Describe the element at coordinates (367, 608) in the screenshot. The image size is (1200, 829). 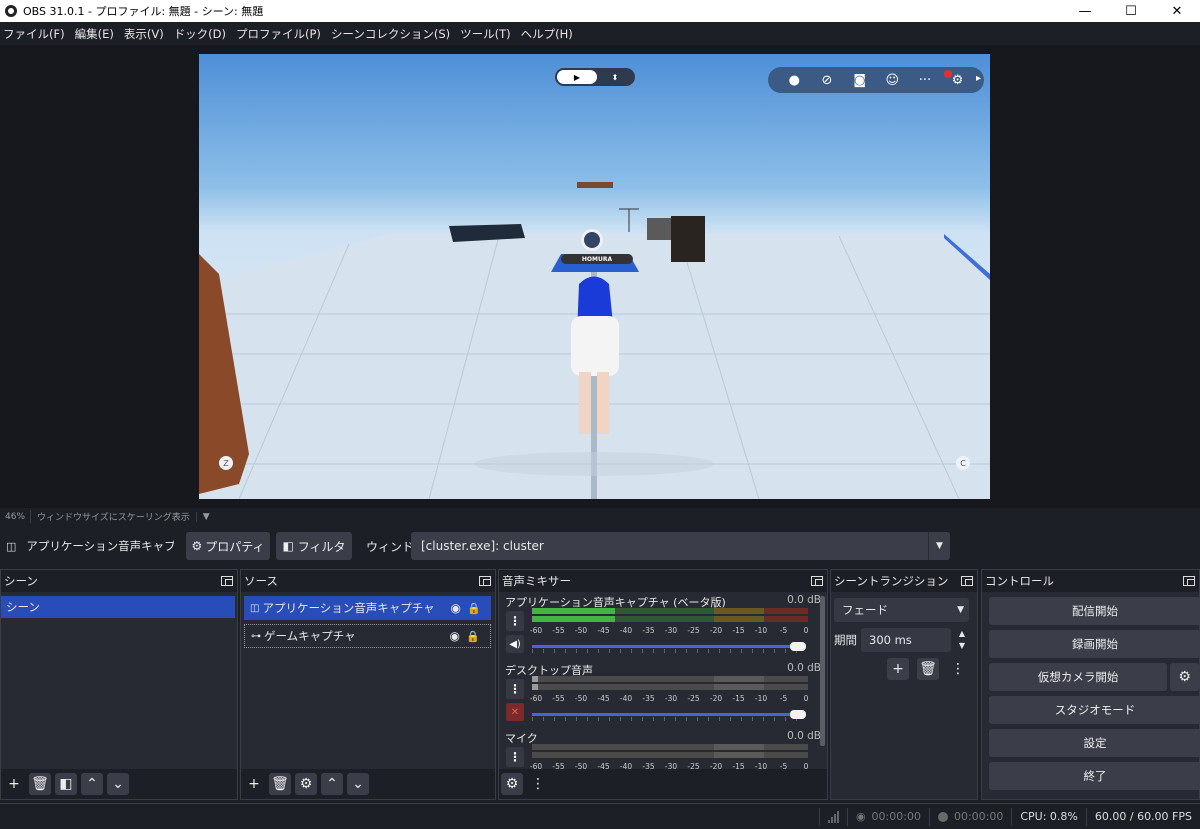
I see `source-item: ◫ アプリケーション音声キャプチャ (ベータ版) ◉ 🔒` at that location.